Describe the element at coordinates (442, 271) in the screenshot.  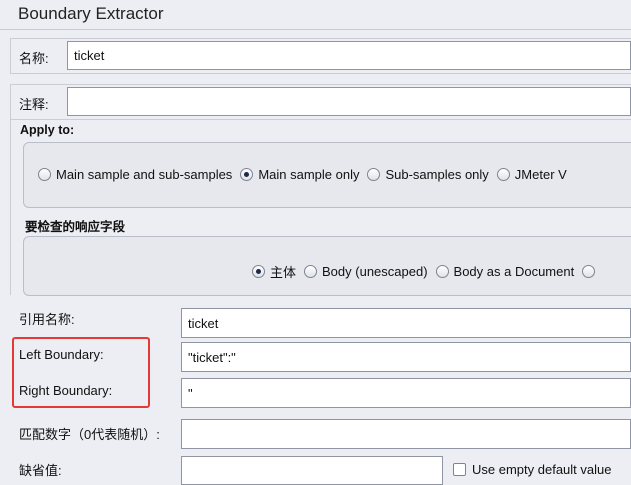
I see `radio-body-as-document-icon` at that location.